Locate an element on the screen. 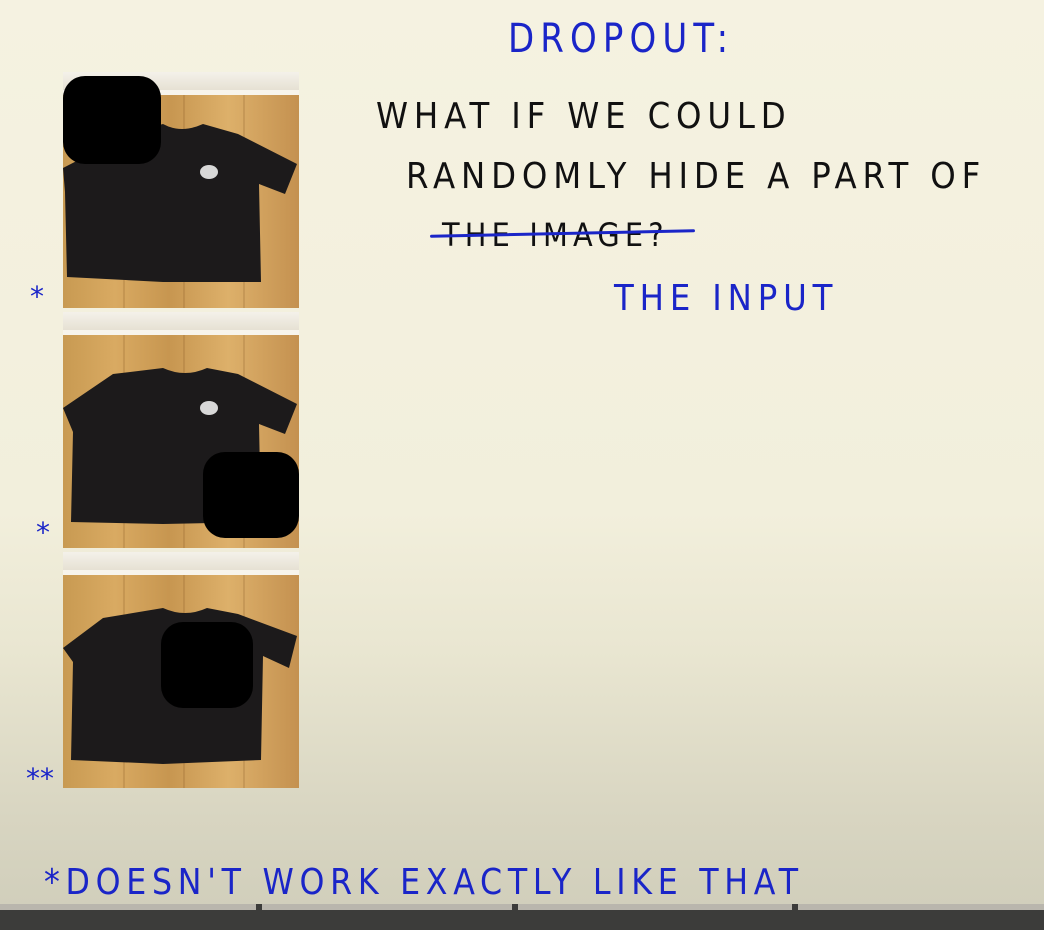 This screenshot has width=1044, height=930. footnote-text: *DOESN'T WORK EXACTLY LIKE THAT is located at coordinates (424, 882).